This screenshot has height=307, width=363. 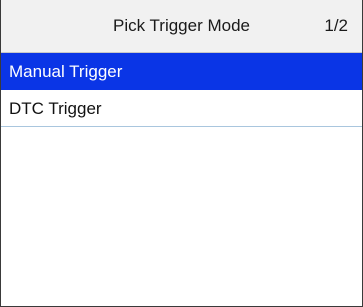 I want to click on list-item-dtc-trigger: DTC Trigger, so click(x=181, y=108).